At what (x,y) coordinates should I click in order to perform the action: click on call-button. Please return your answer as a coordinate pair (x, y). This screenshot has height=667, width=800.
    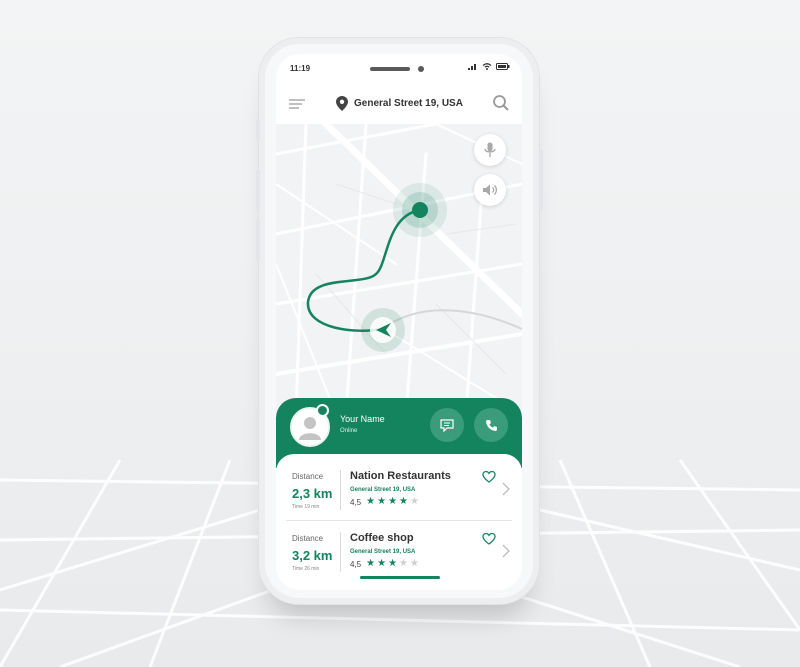
    Looking at the image, I should click on (491, 425).